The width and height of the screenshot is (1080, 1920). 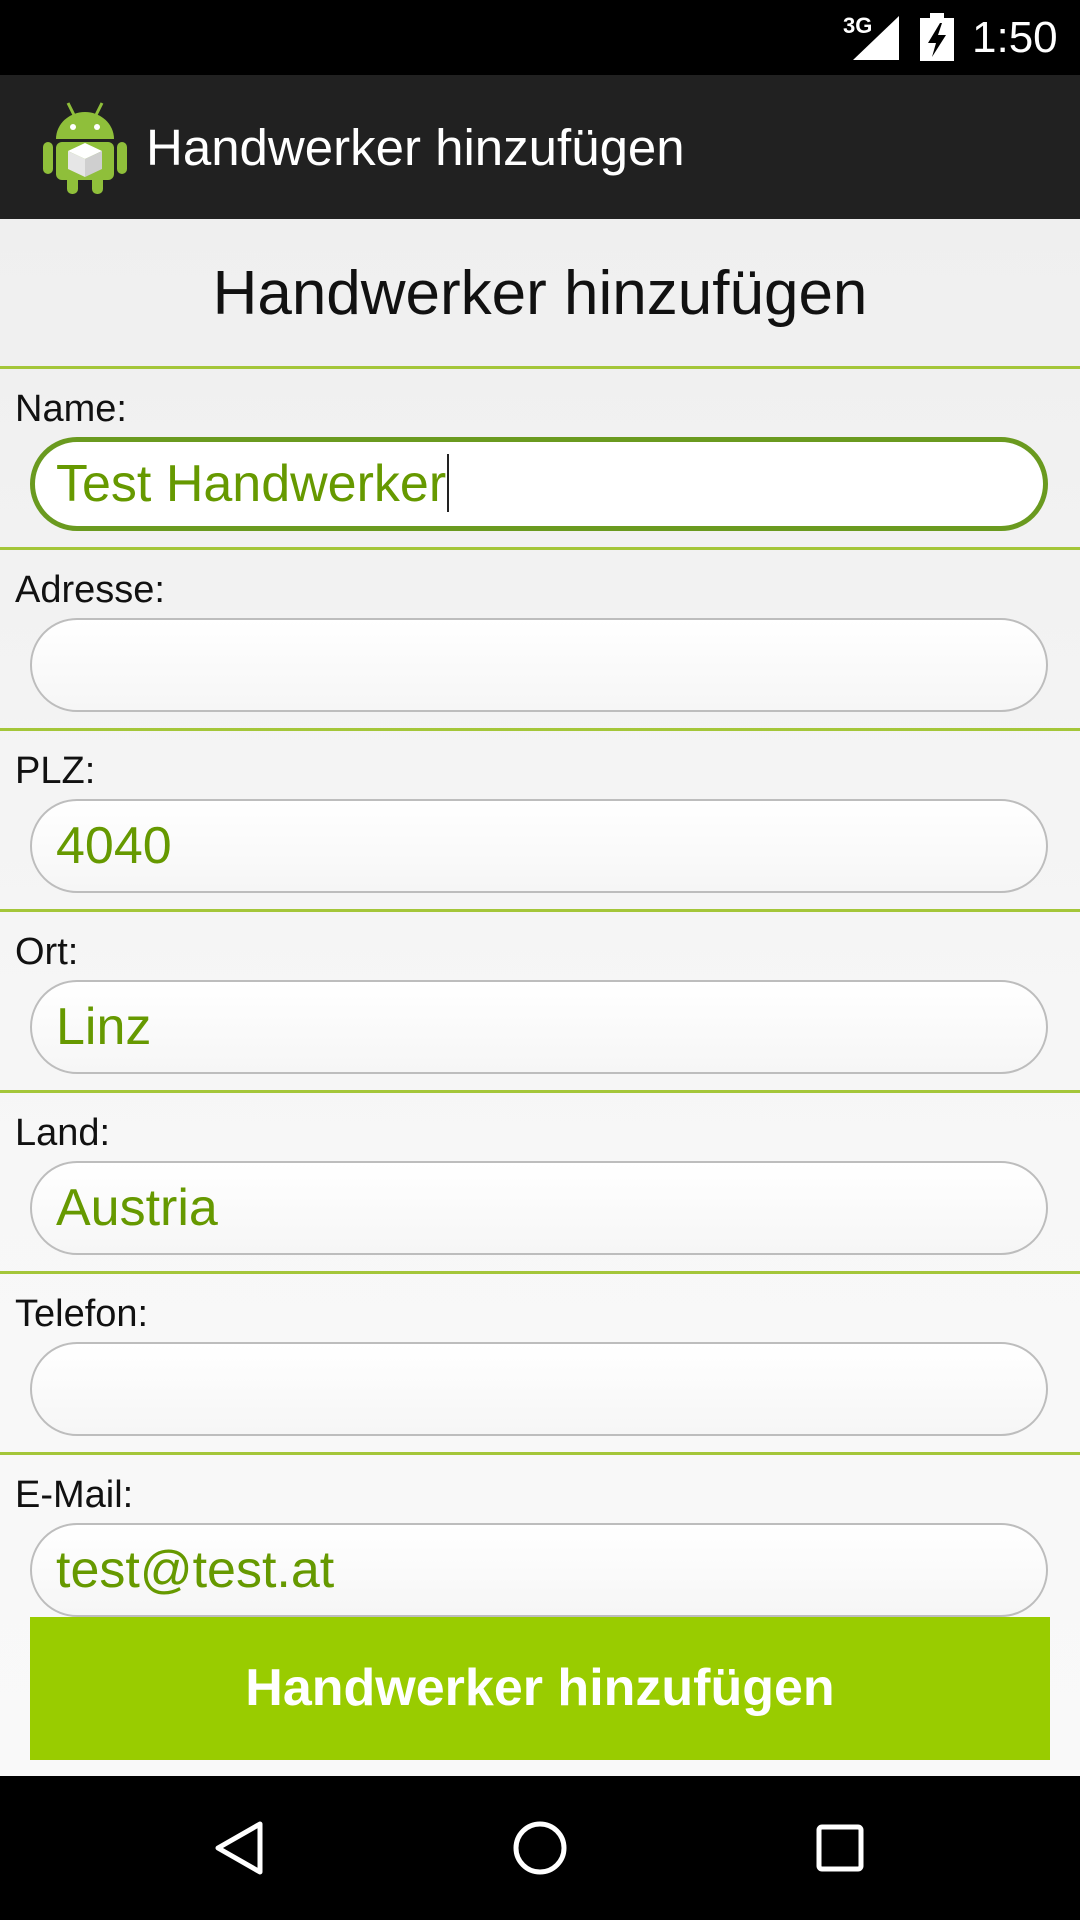 I want to click on page-title: Handwerker hinzufügen, so click(x=540, y=293).